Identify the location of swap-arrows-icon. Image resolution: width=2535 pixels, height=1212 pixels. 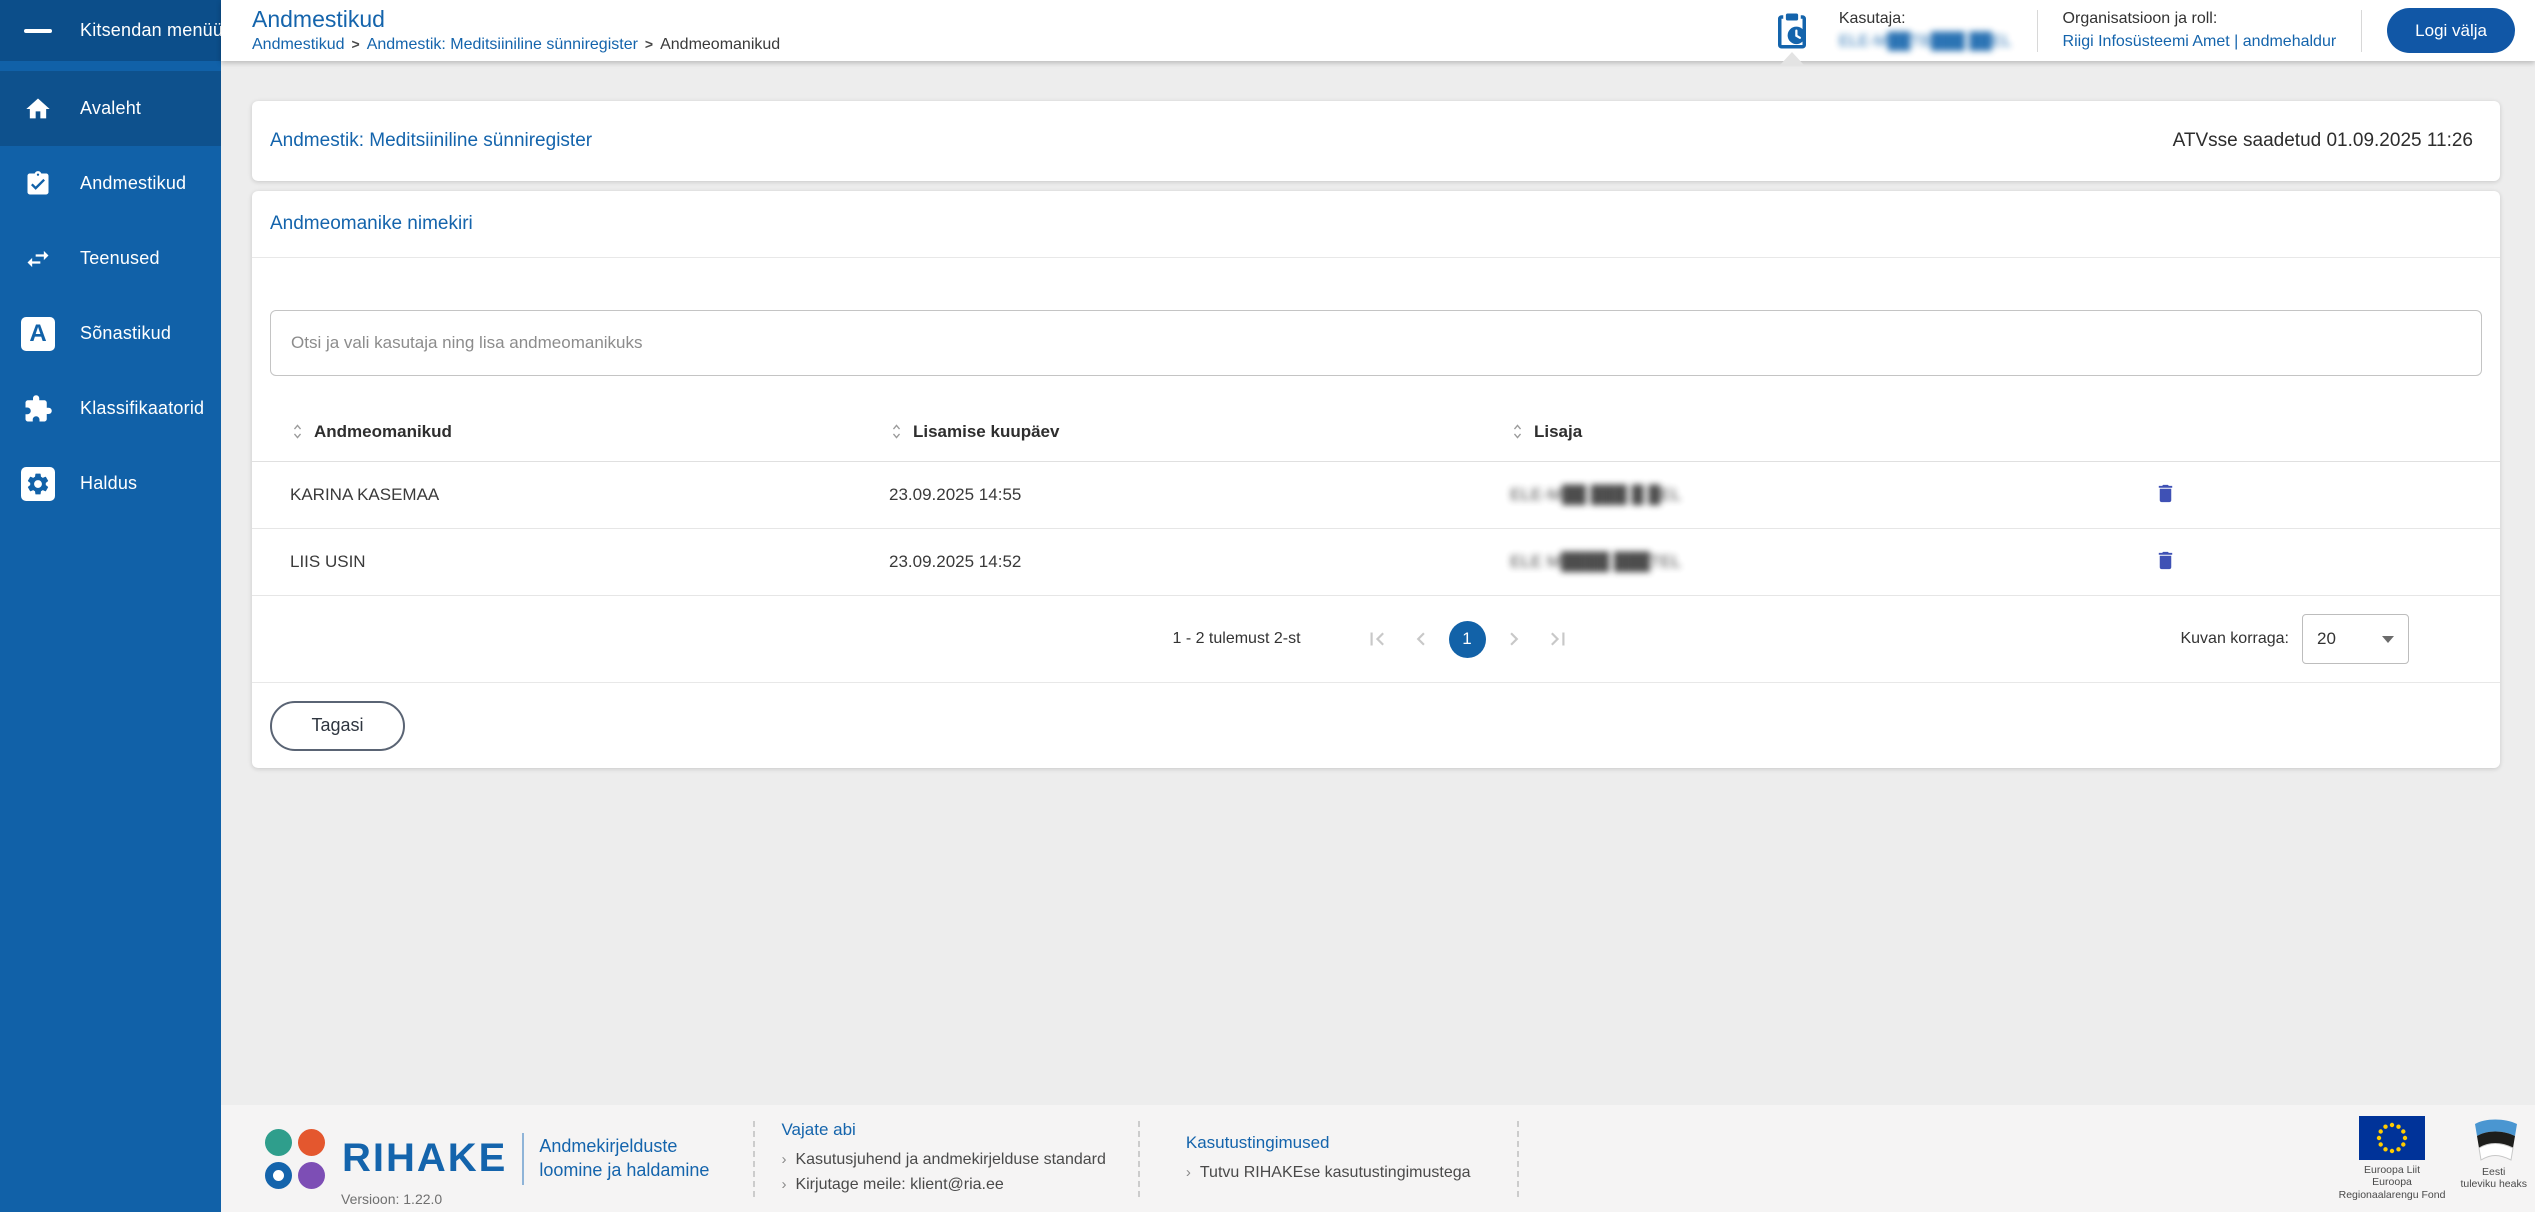
(38, 259).